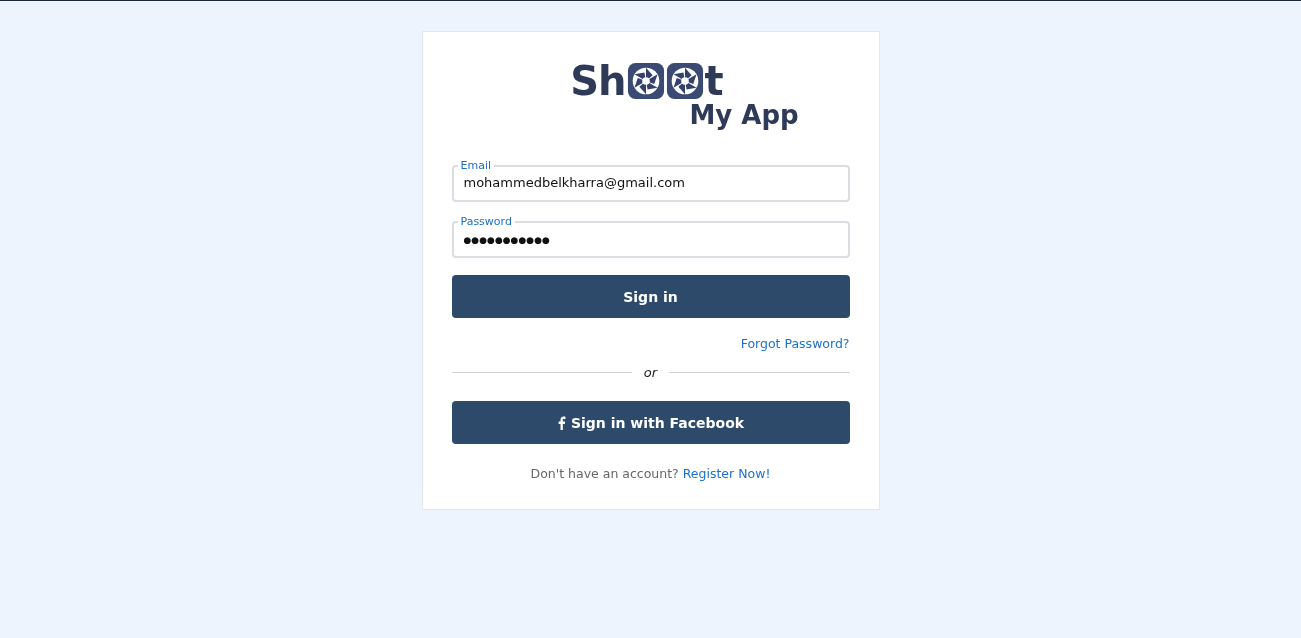 Image resolution: width=1301 pixels, height=638 pixels. Describe the element at coordinates (650, 422) in the screenshot. I see `facebook-sign-in-button: Sign in with Facebook` at that location.